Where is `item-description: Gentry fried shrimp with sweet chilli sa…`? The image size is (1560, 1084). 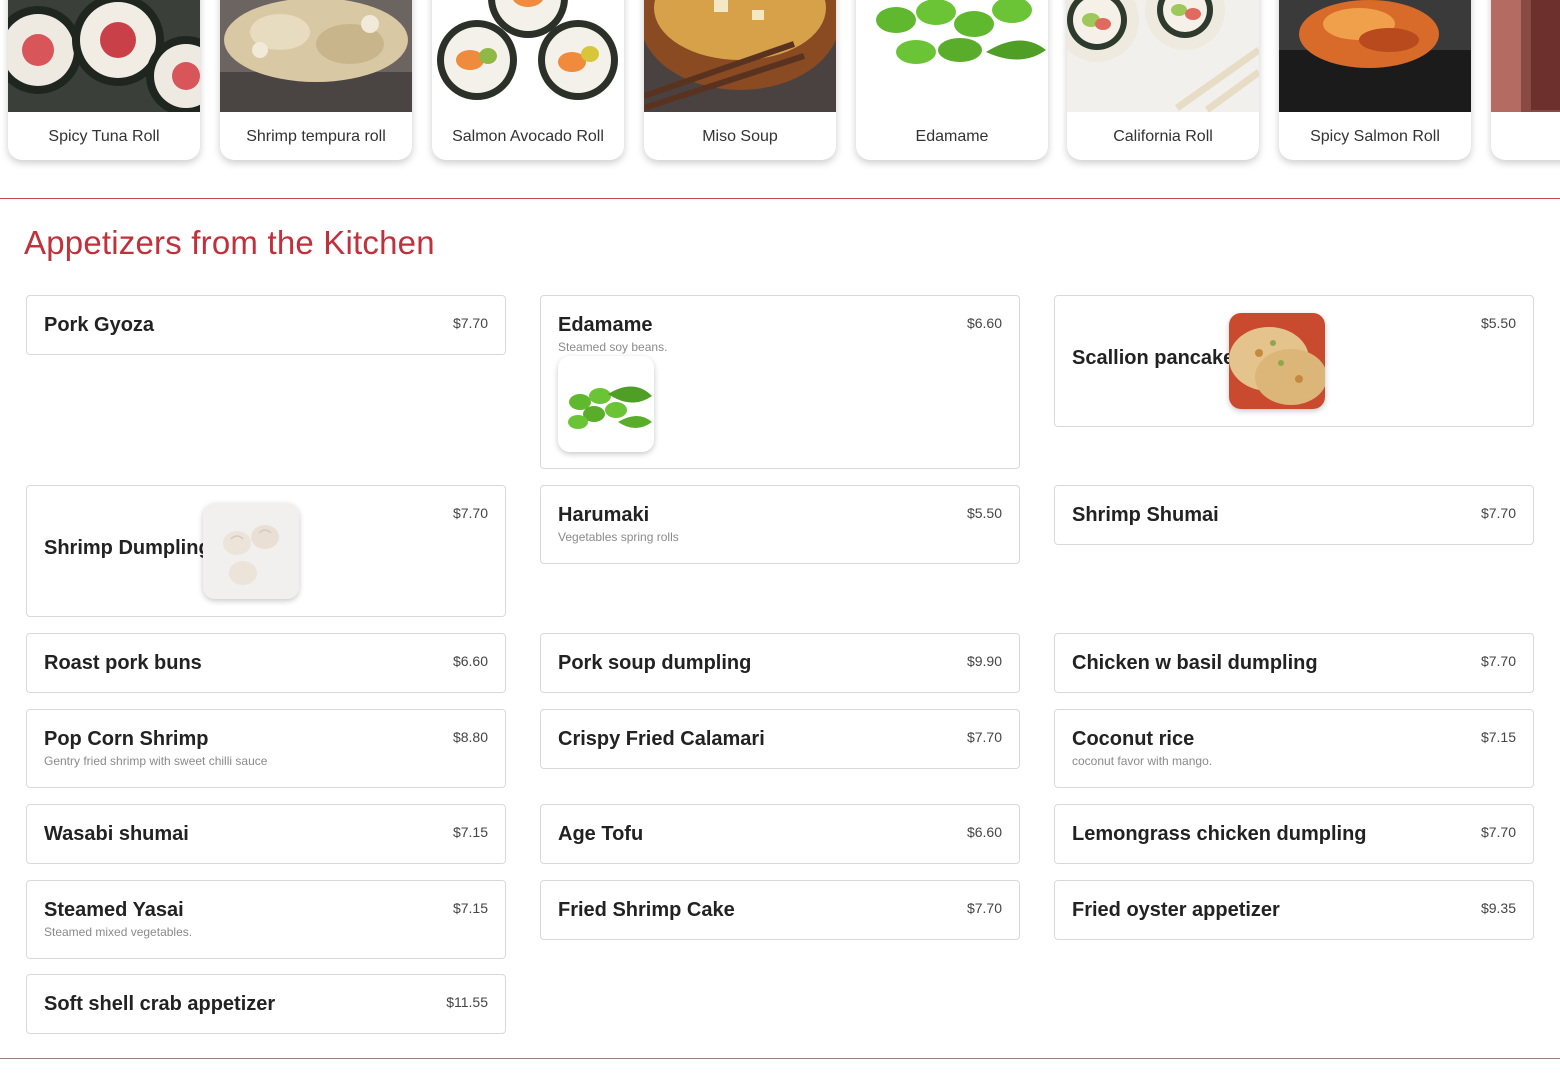
item-description: Gentry fried shrimp with sweet chilli sa… is located at coordinates (156, 761).